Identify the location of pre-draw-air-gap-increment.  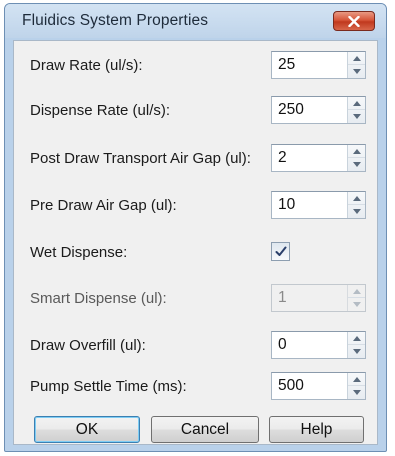
(356, 198).